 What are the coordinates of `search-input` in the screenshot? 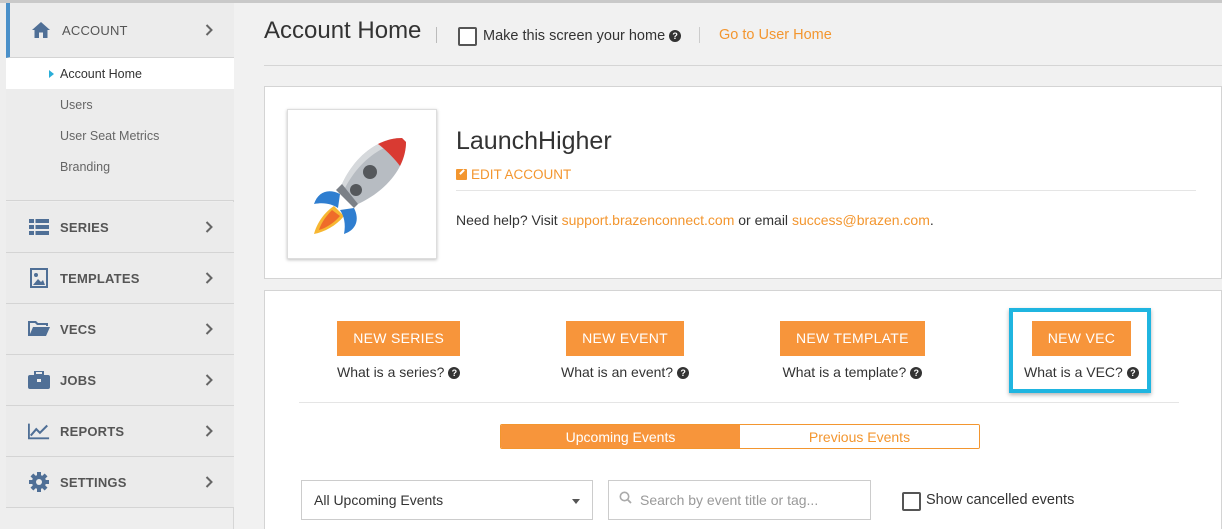 It's located at (750, 500).